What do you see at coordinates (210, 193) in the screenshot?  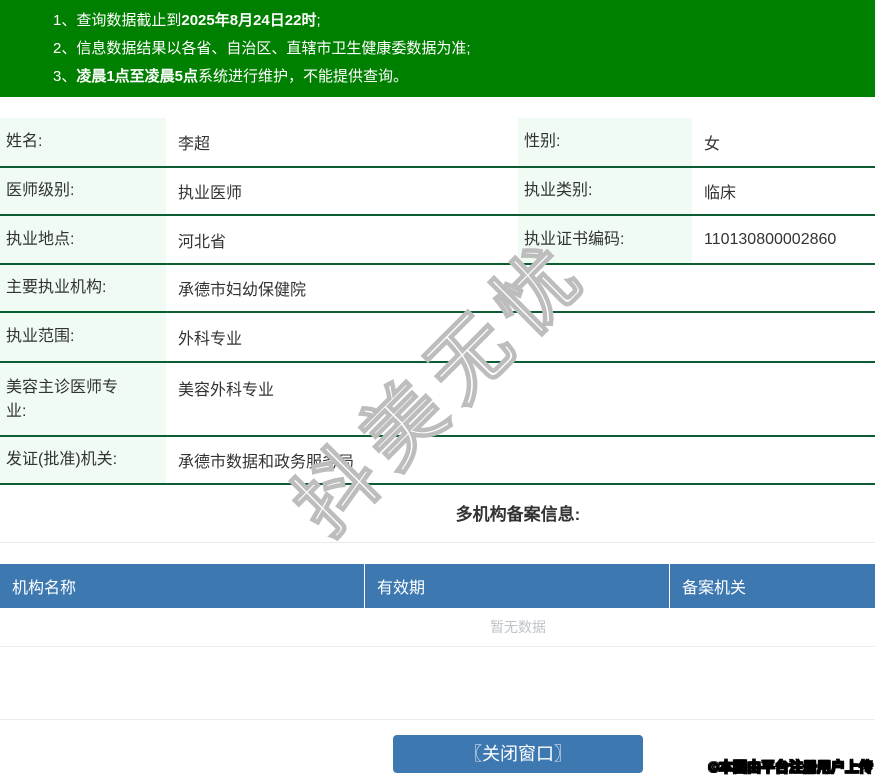 I see `field-value-doctor-level: 执业医师` at bounding box center [210, 193].